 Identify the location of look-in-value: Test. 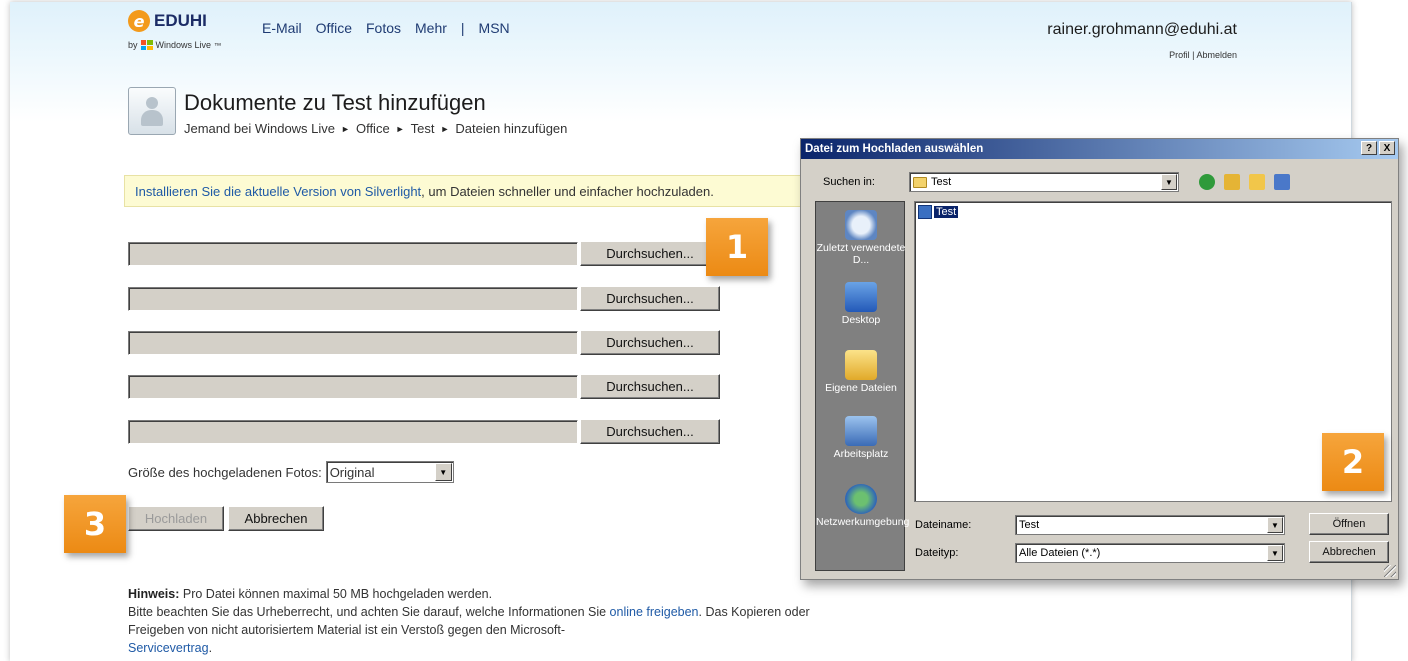
(941, 182).